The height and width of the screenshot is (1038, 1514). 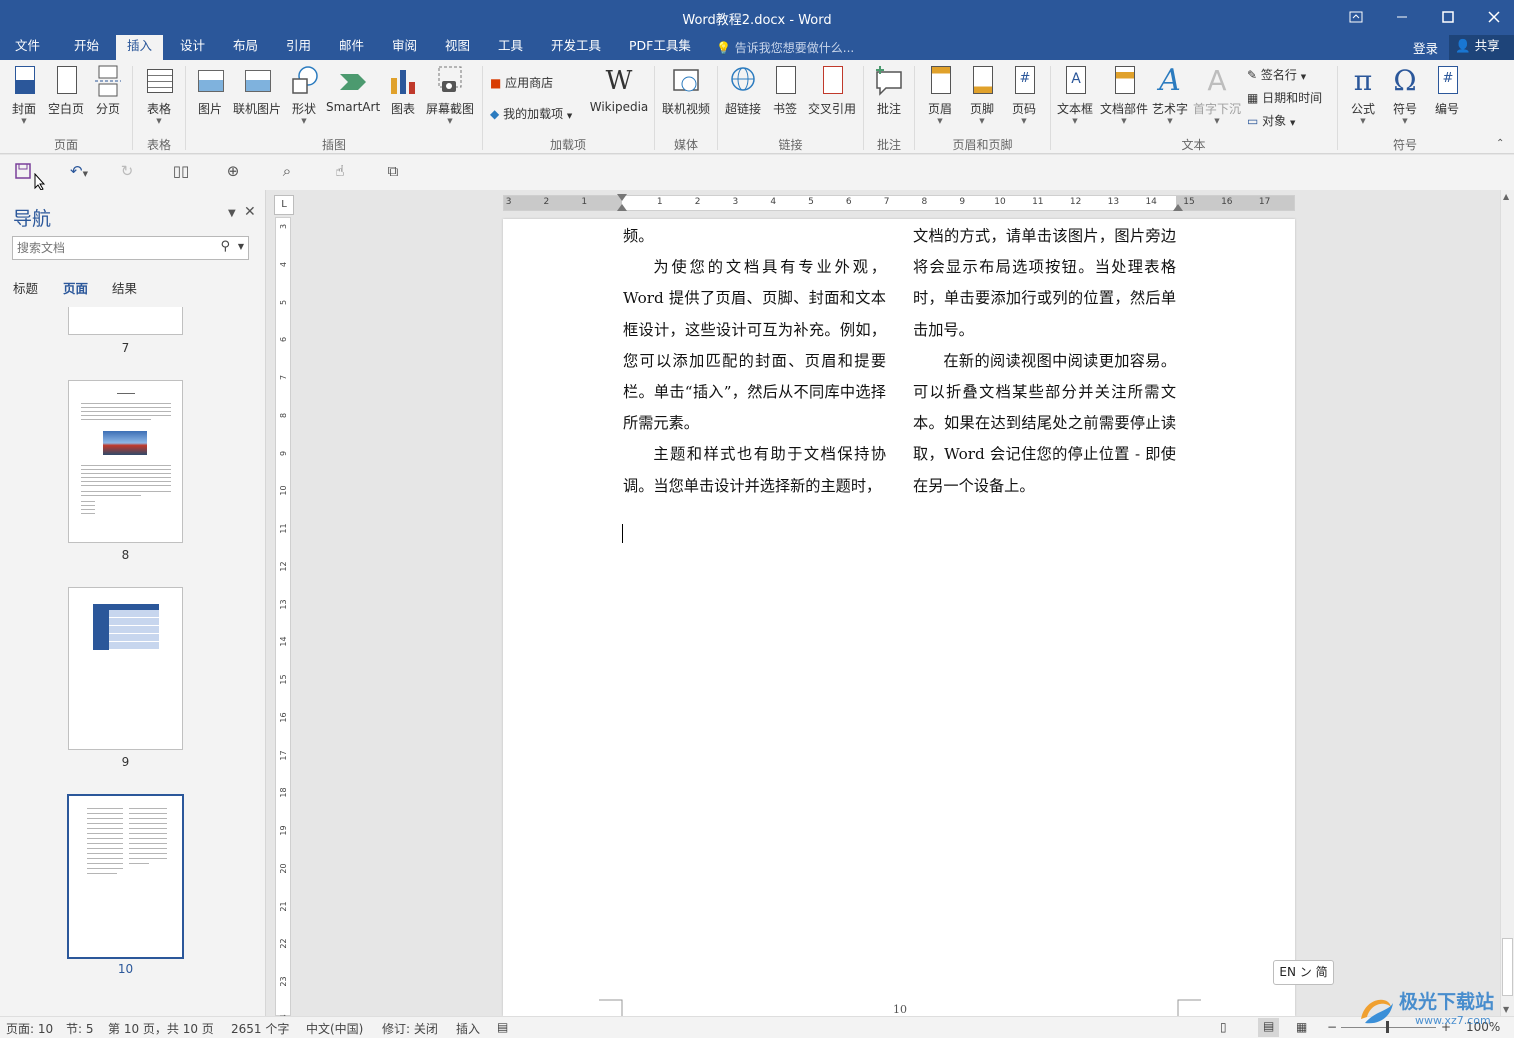 I want to click on mouse-pointer-icon, so click(x=40, y=182).